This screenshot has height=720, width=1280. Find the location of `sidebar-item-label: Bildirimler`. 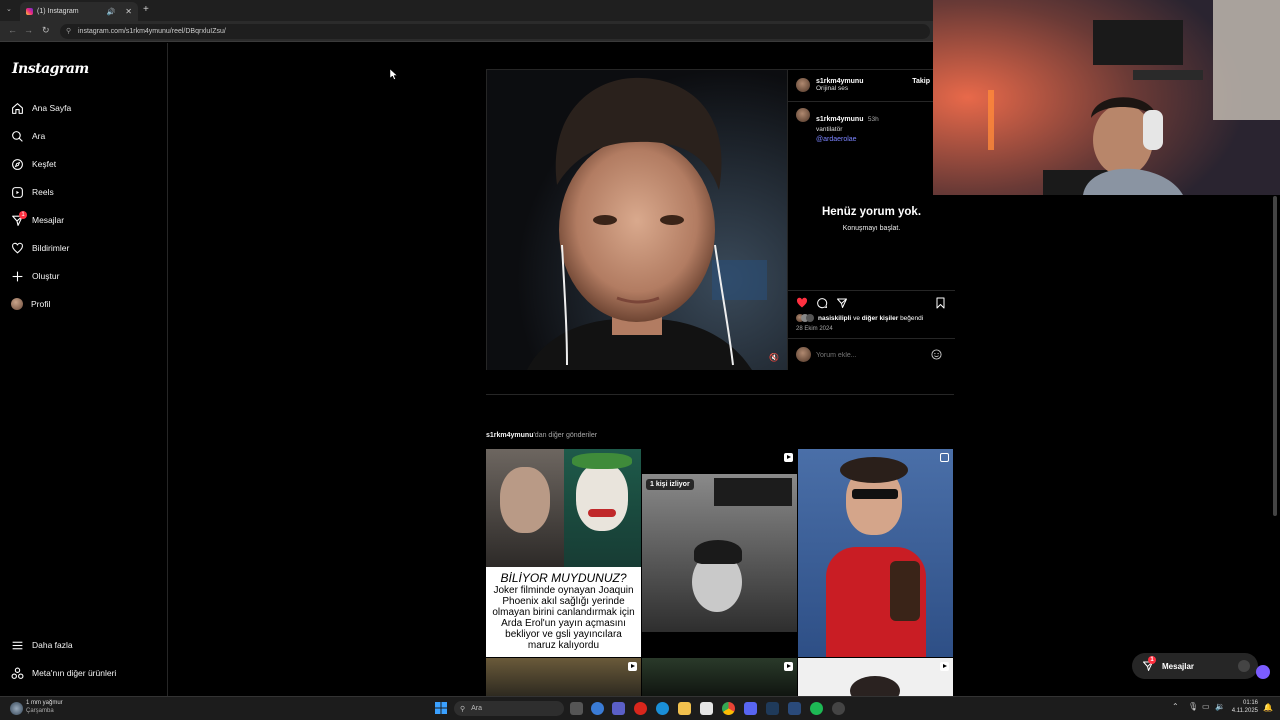

sidebar-item-label: Bildirimler is located at coordinates (51, 248).